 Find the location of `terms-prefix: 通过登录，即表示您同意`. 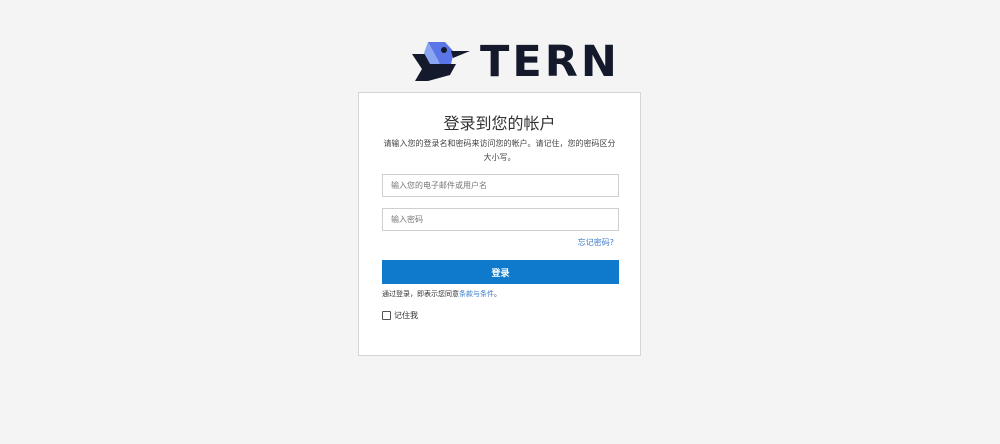

terms-prefix: 通过登录，即表示您同意 is located at coordinates (420, 294).